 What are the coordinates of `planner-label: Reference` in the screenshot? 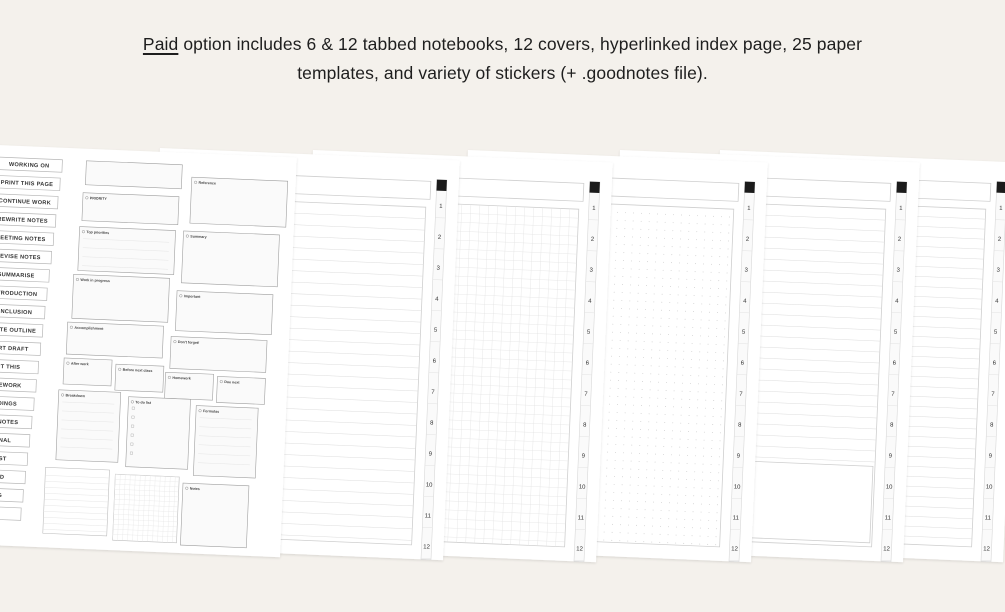 It's located at (208, 183).